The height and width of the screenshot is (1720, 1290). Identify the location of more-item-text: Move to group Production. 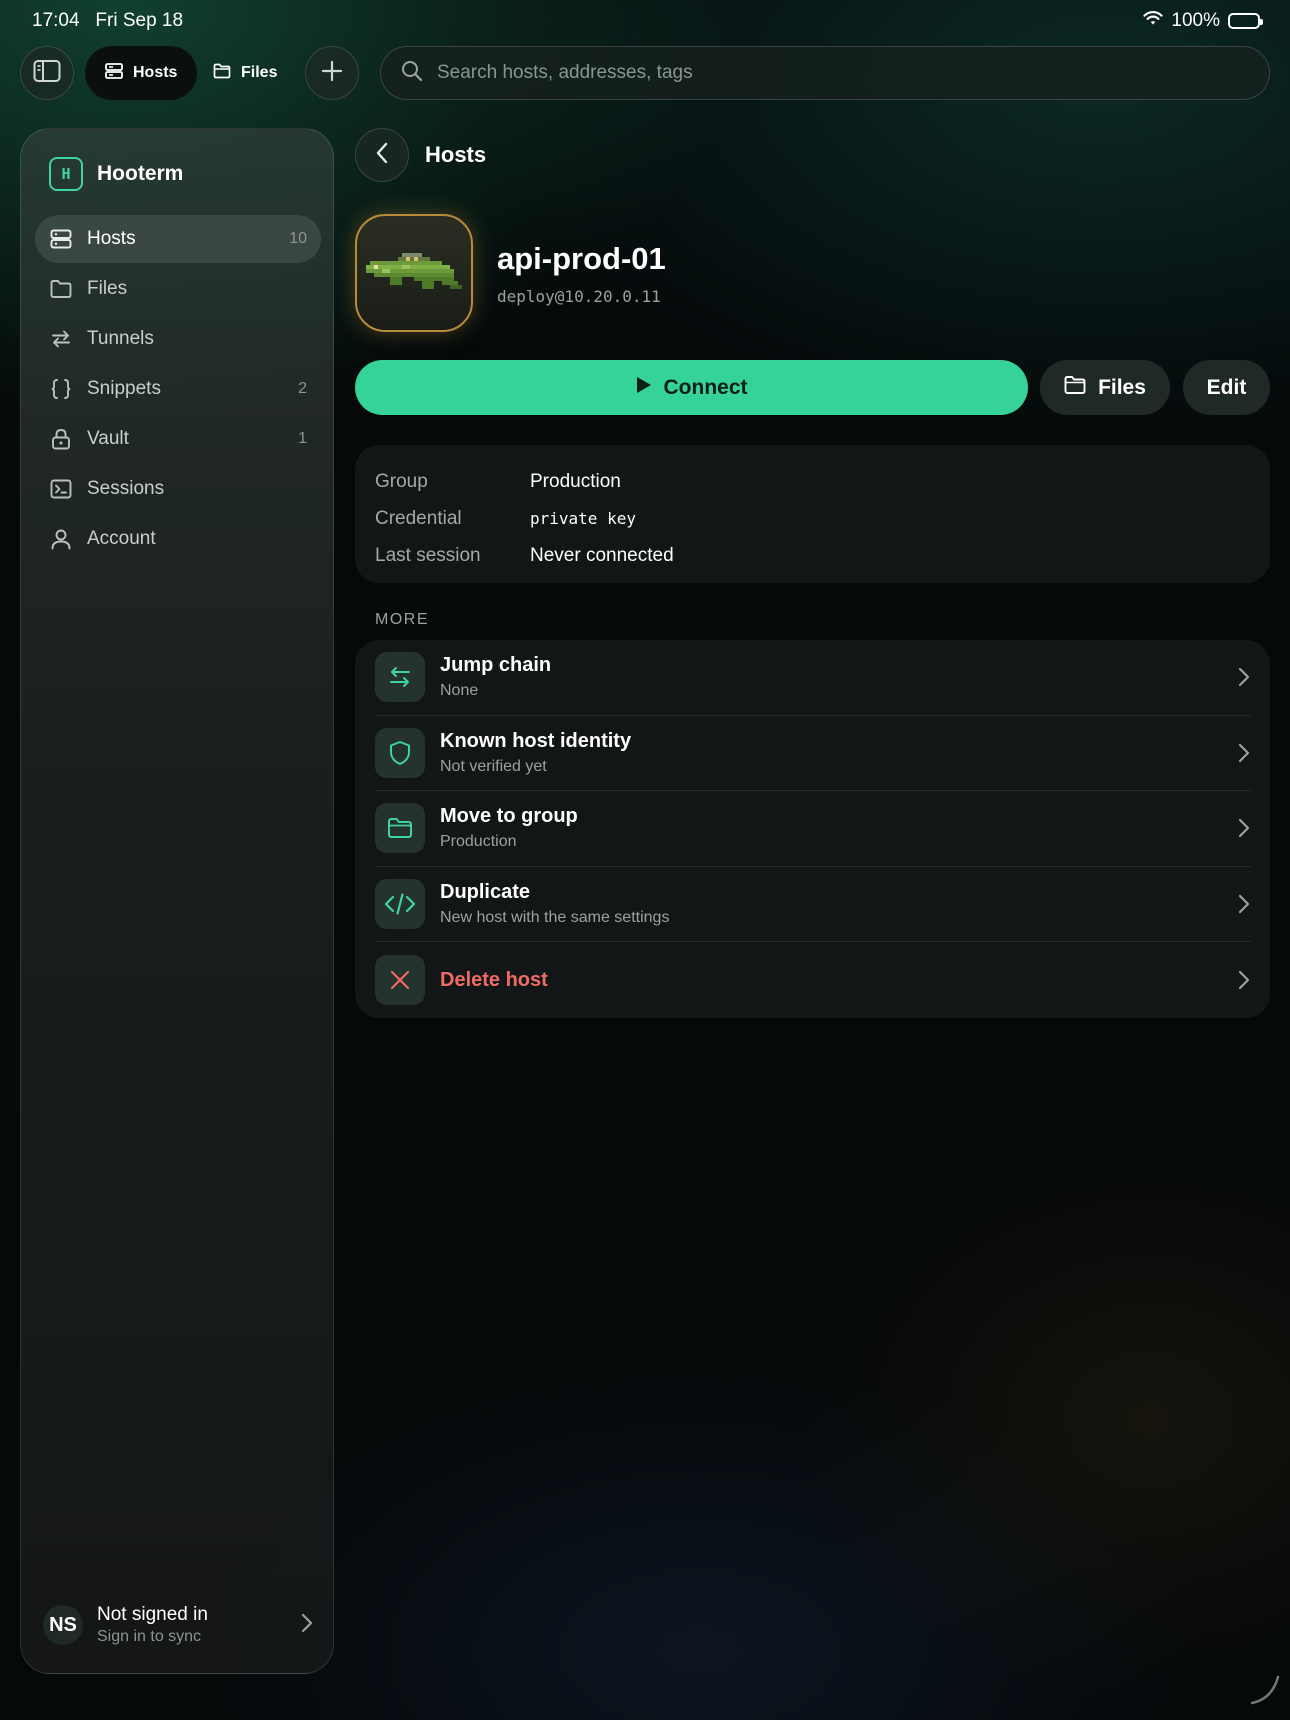
(835, 828).